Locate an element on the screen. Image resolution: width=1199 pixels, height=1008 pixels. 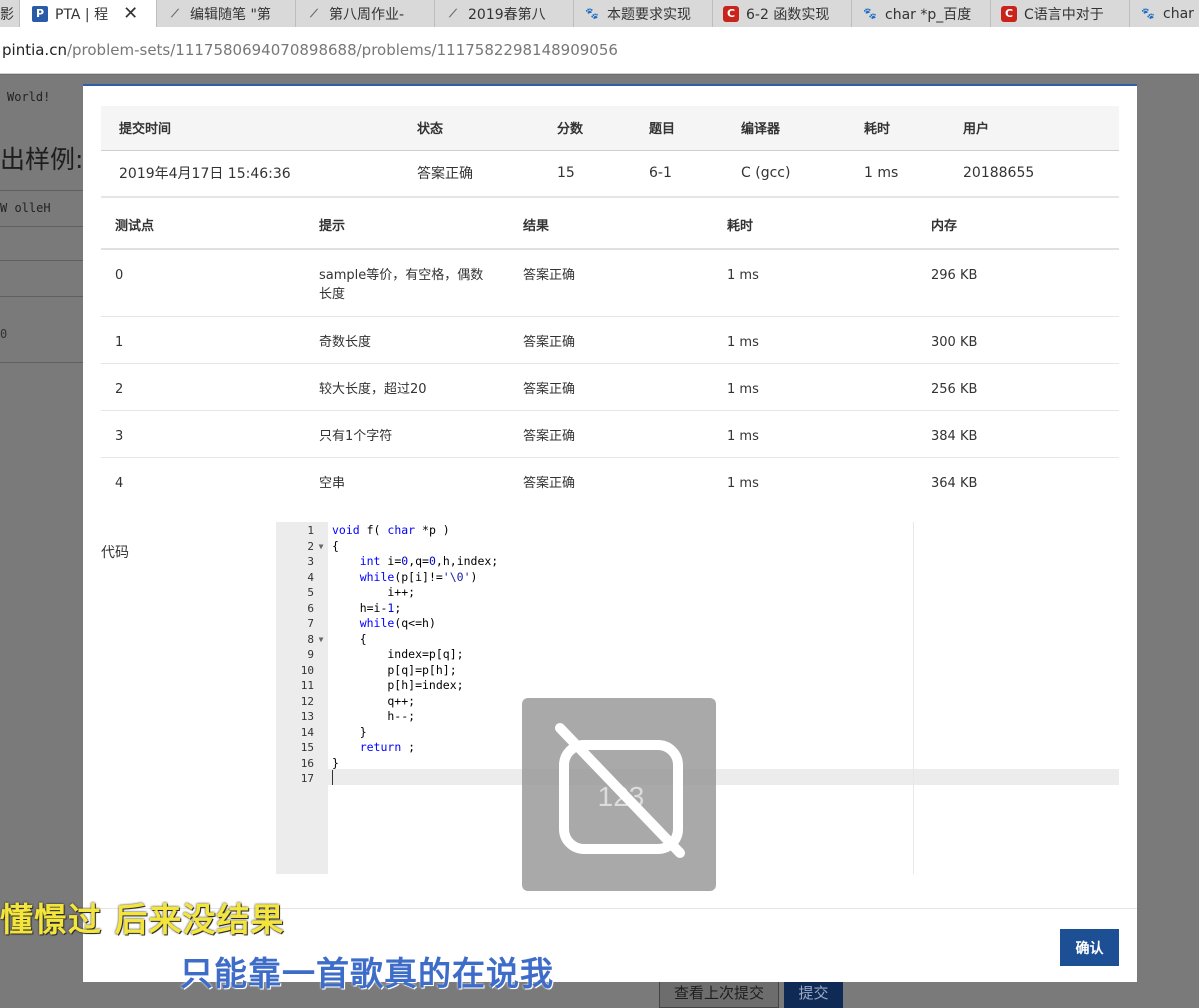
problem-link: 6-1 is located at coordinates (695, 174).